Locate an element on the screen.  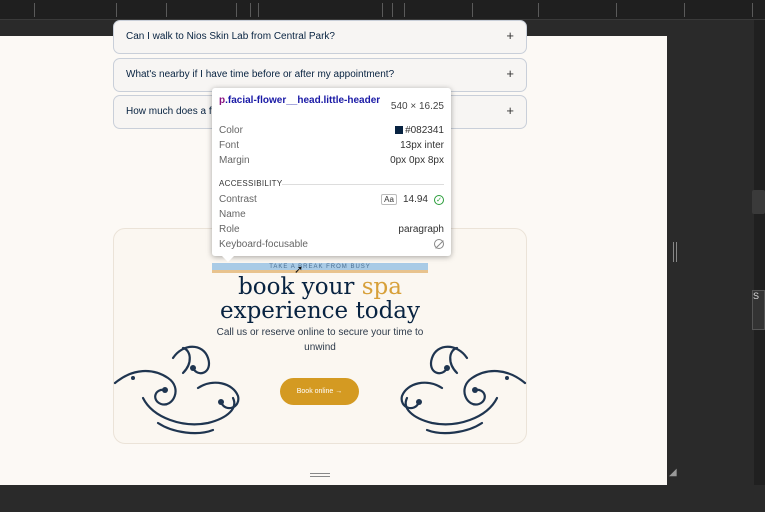
row-value is located at coordinates (439, 245).